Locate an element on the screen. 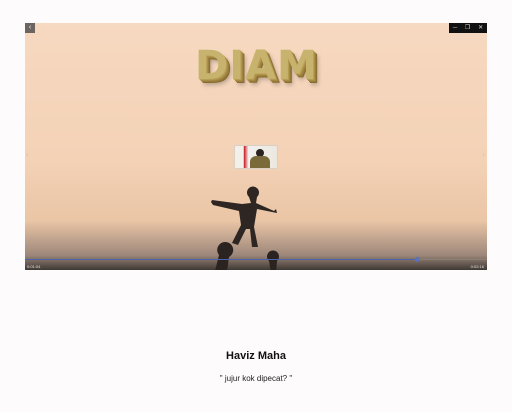  quote-text: " jujur kok dipecat? " is located at coordinates (256, 378).